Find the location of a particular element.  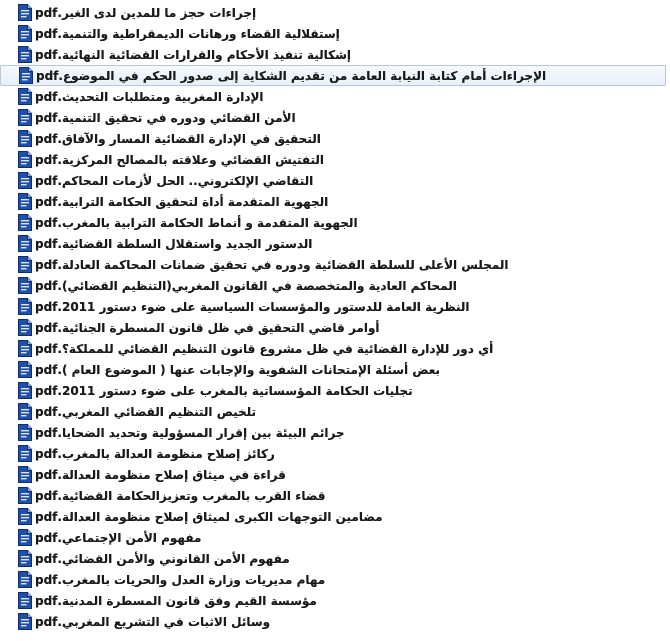

file-row: تلخيص التنظيم القضائي المغربي.pdf is located at coordinates (335, 411).